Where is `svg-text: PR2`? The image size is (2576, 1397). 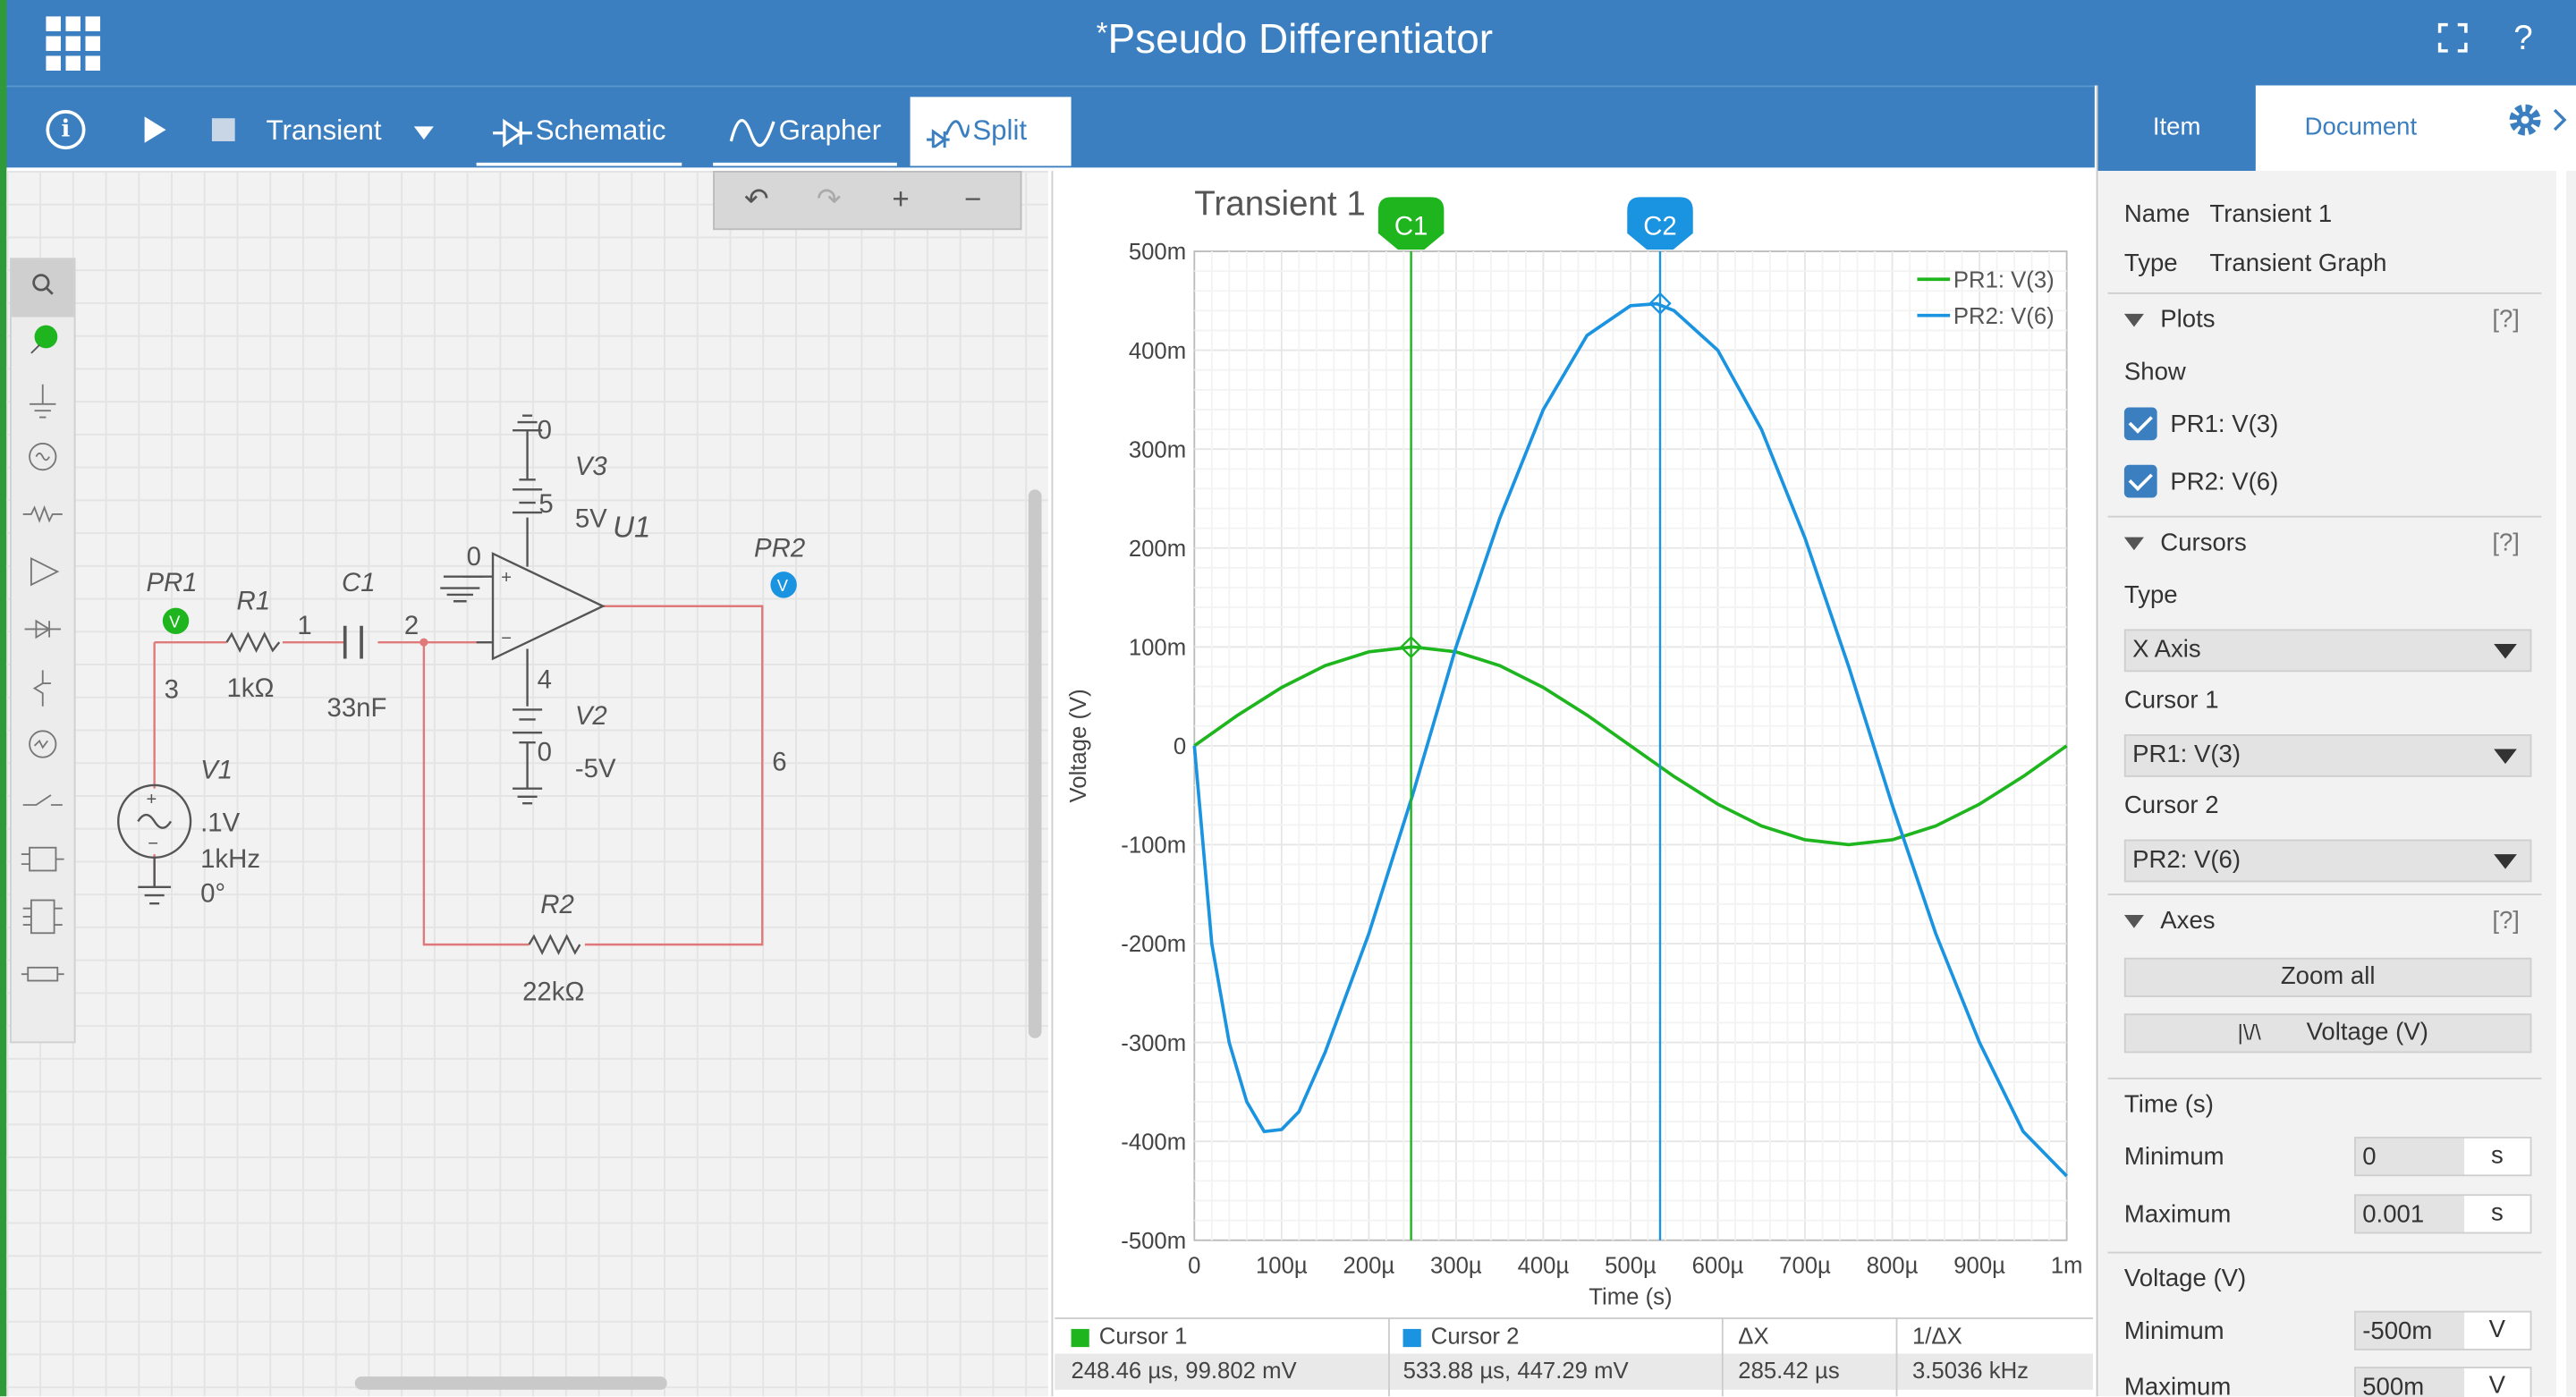
svg-text: PR2 is located at coordinates (779, 549).